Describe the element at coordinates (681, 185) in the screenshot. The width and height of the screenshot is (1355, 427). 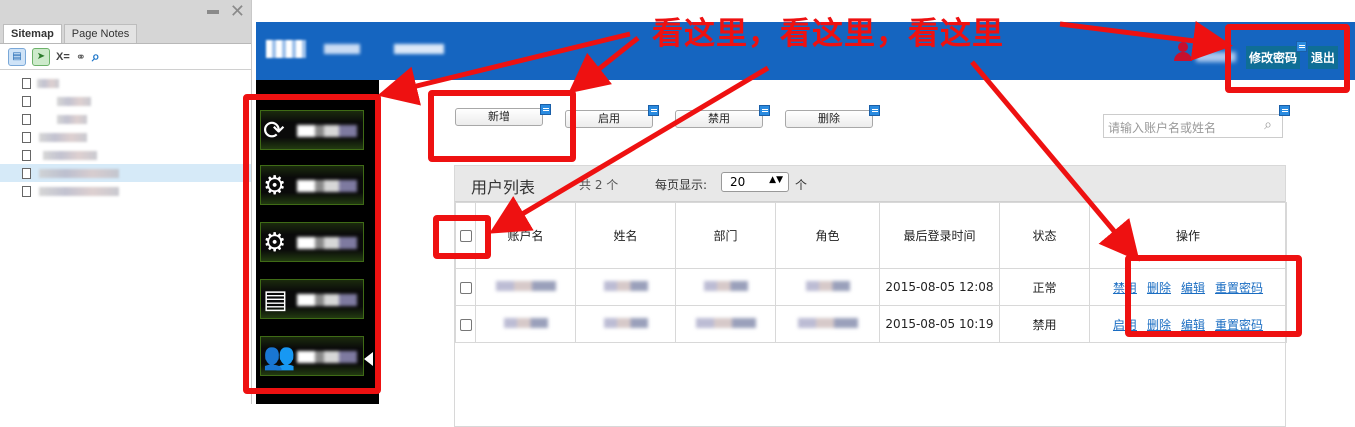
I see `per-page-label: 每页显示:` at that location.